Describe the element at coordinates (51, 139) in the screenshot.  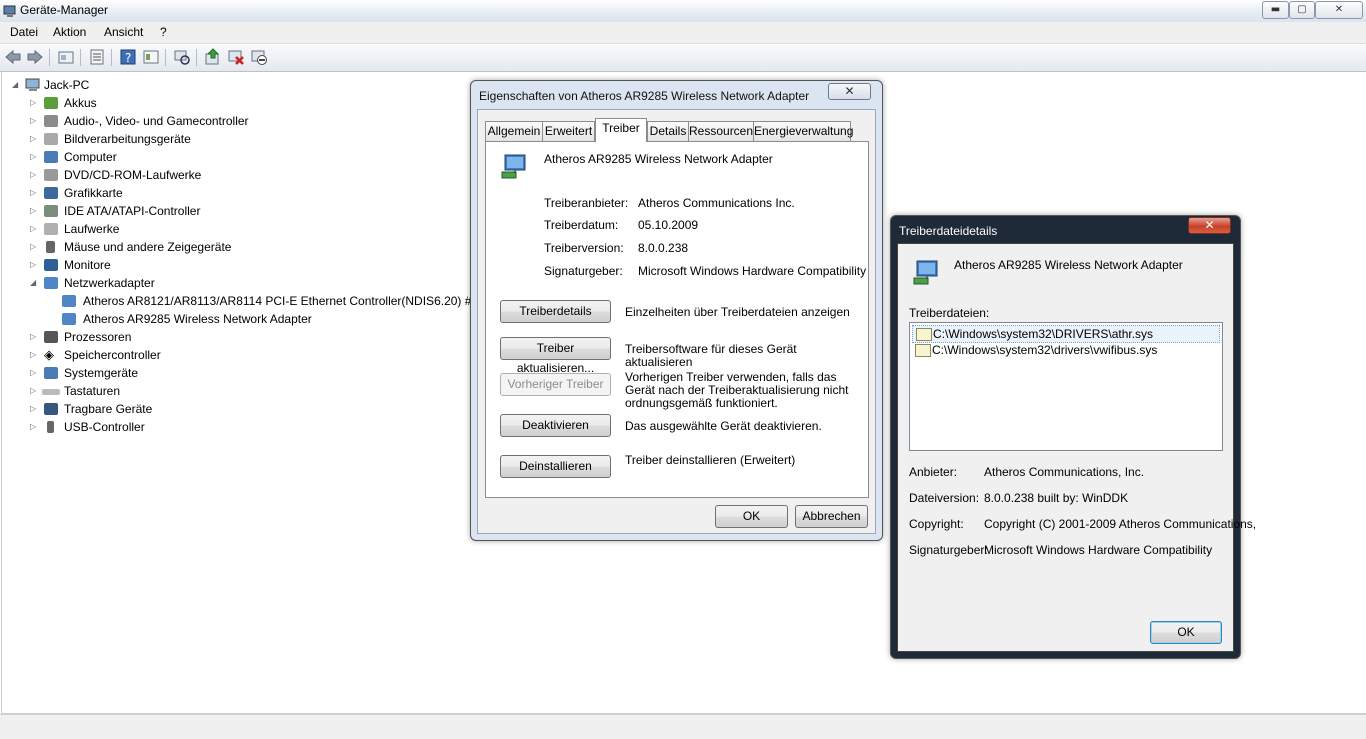
I see `camera-icon` at that location.